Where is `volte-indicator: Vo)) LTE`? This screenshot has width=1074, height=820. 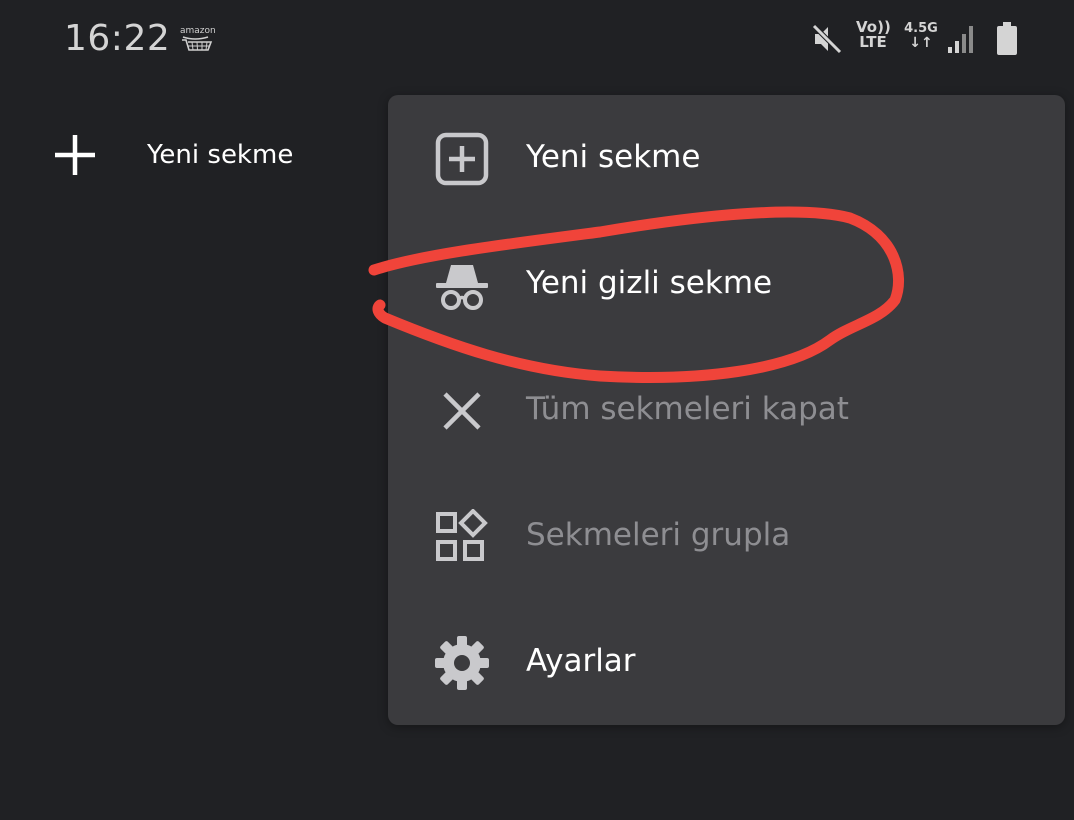
volte-indicator: Vo)) LTE is located at coordinates (873, 35).